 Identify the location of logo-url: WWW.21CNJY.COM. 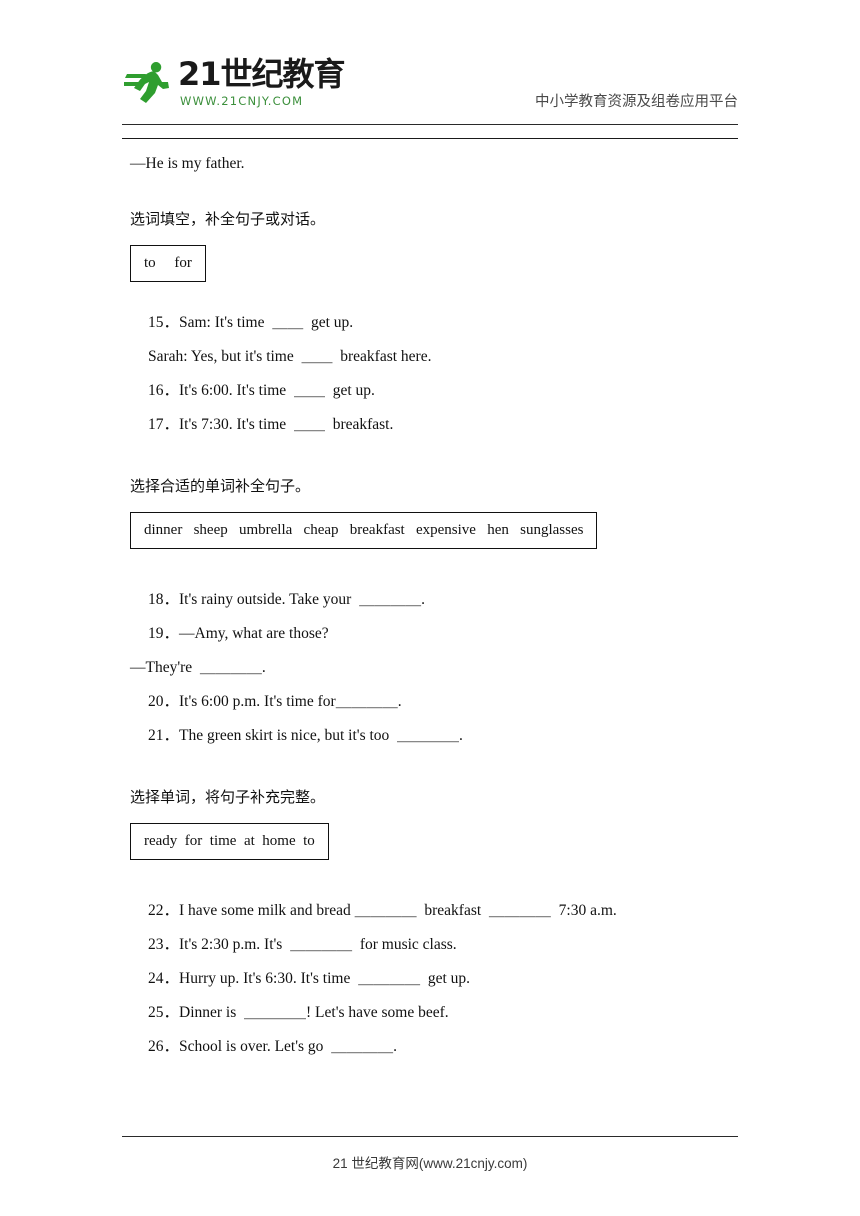
(242, 101).